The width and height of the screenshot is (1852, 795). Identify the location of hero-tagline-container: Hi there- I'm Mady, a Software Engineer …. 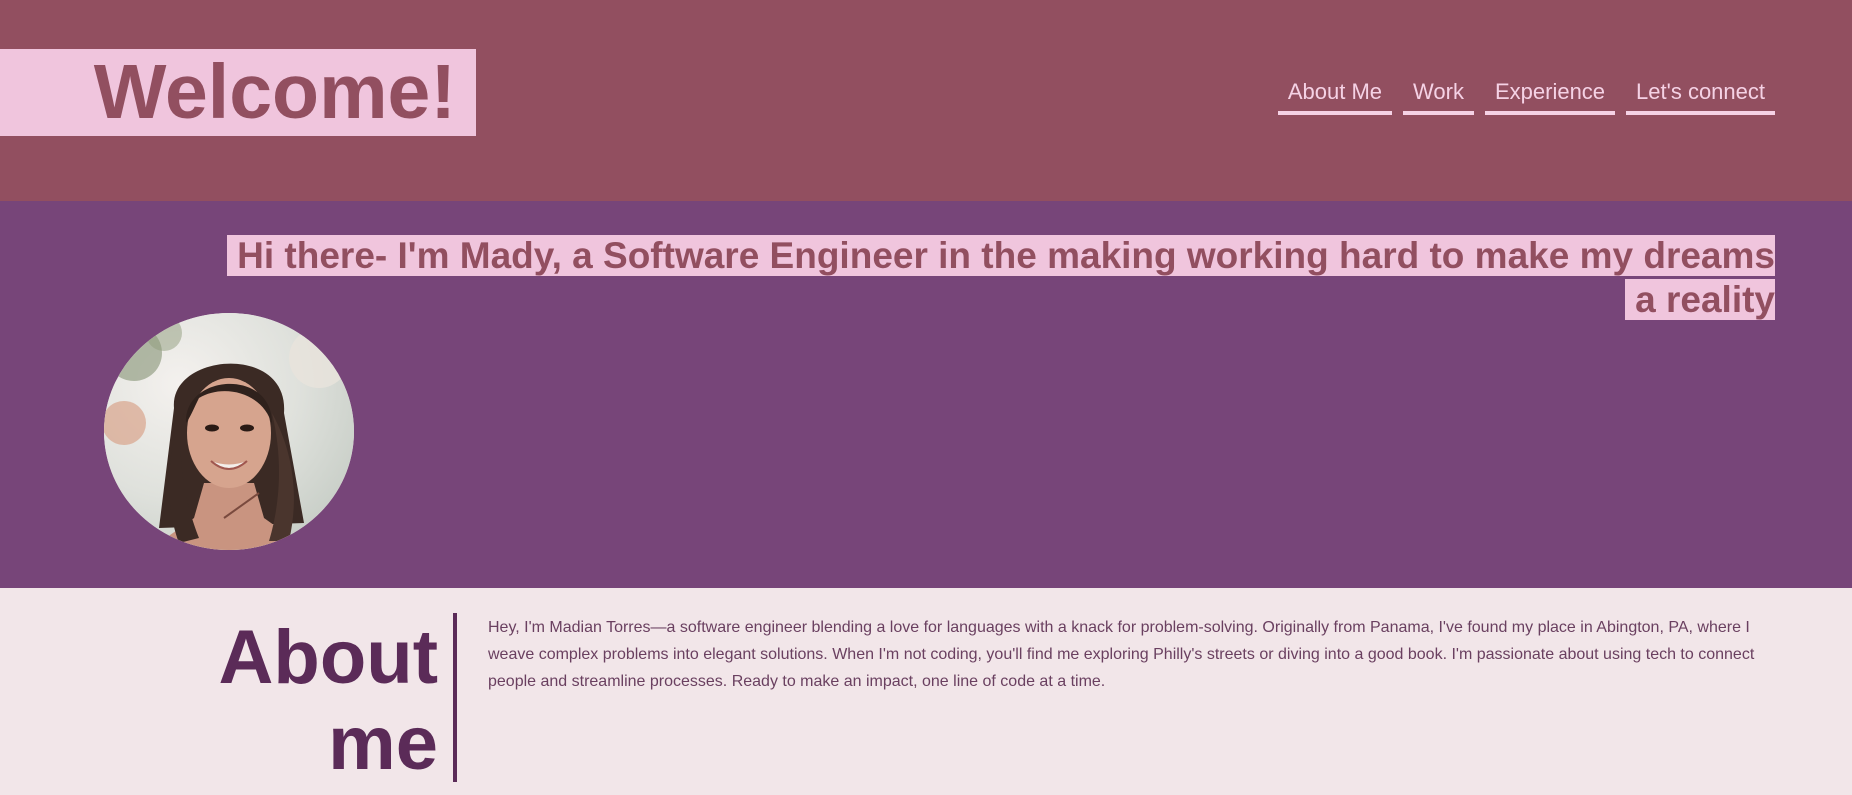
(990, 278).